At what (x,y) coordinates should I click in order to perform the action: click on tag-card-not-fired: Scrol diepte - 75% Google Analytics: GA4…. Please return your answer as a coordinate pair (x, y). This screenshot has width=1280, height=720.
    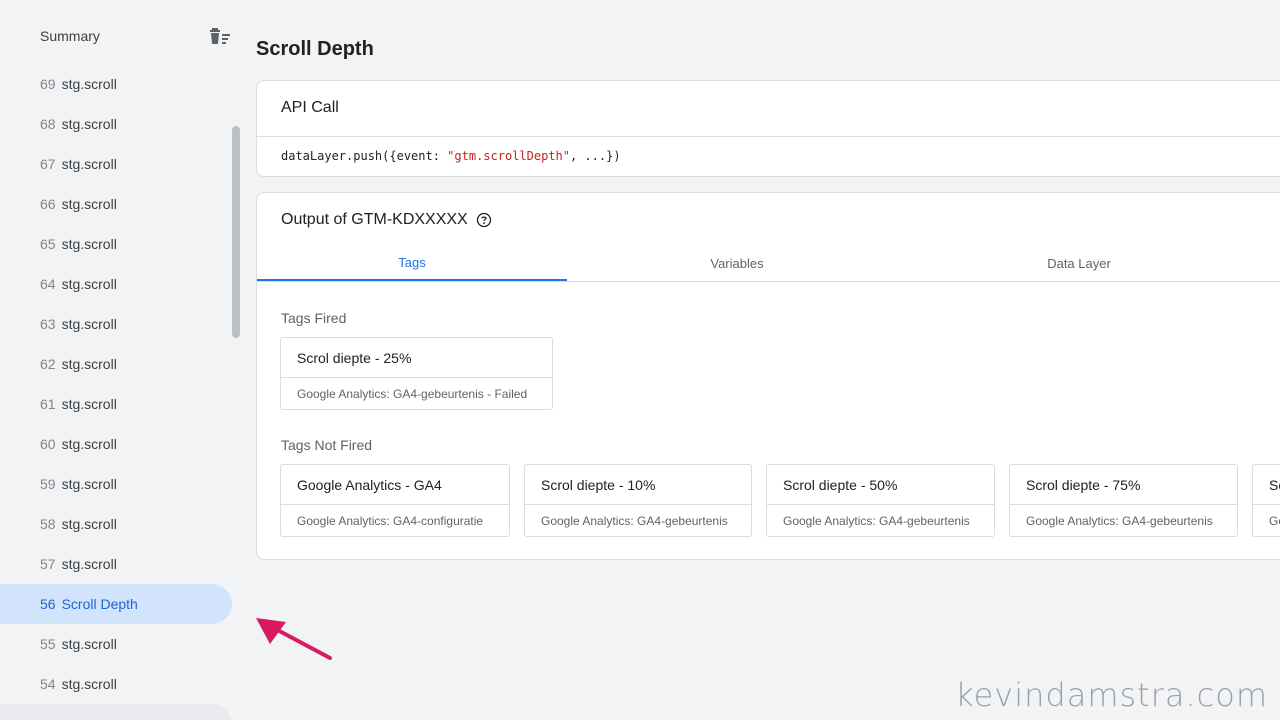
    Looking at the image, I should click on (1123, 500).